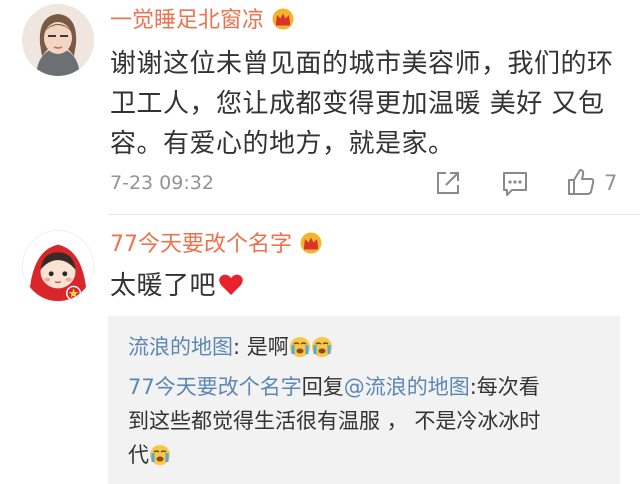  Describe the element at coordinates (163, 286) in the screenshot. I see `comment-text-content: 太暖了吧` at that location.